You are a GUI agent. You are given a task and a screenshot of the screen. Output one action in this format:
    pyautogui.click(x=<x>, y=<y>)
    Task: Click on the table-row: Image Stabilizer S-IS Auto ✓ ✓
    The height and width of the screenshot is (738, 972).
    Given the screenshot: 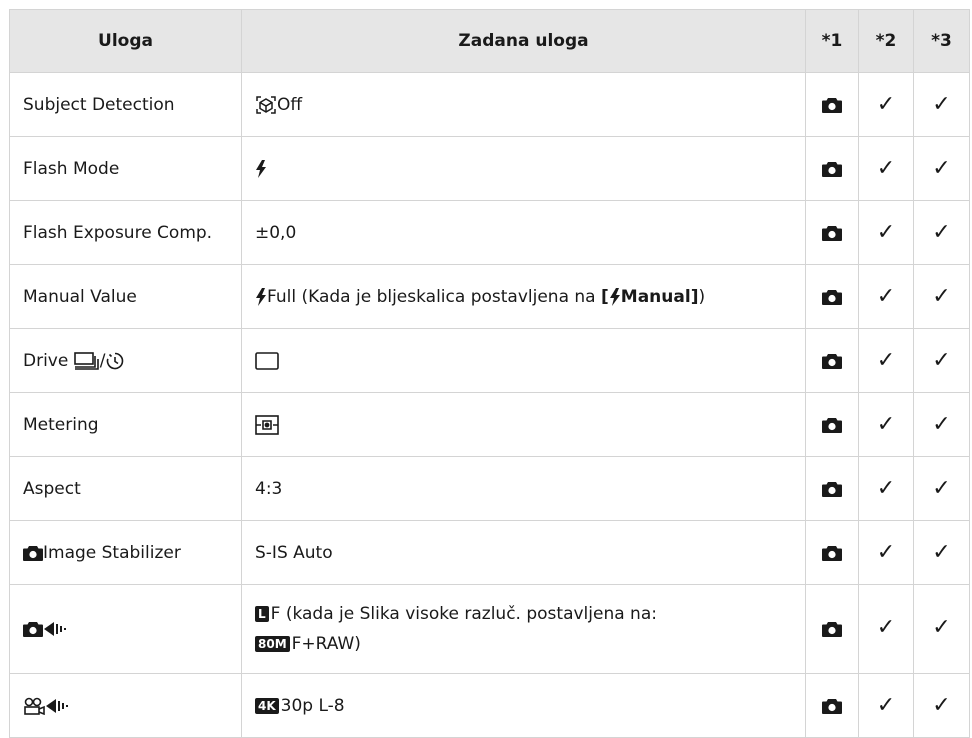 What is the action you would take?
    pyautogui.click(x=489, y=552)
    